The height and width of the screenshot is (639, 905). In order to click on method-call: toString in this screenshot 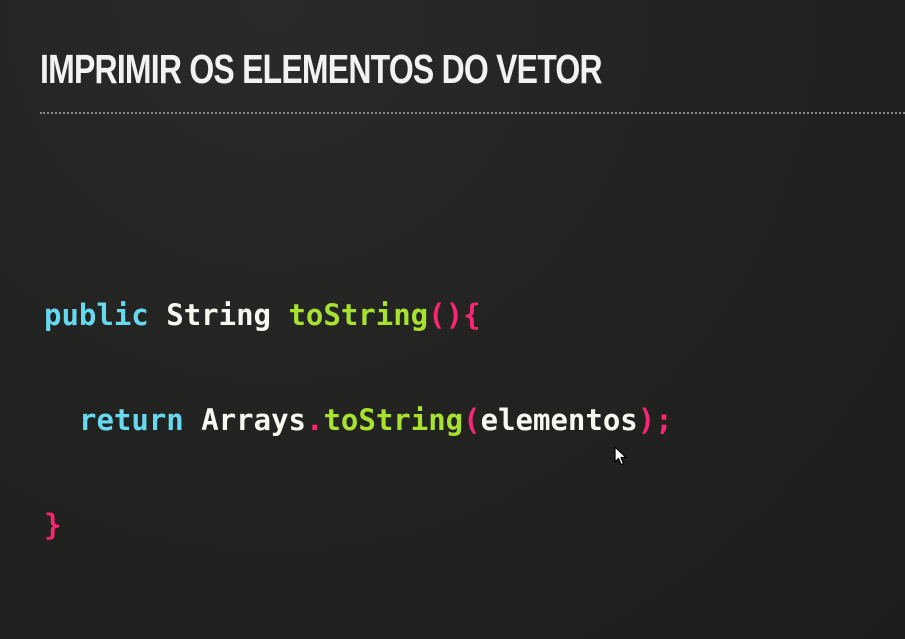, I will do `click(393, 420)`.